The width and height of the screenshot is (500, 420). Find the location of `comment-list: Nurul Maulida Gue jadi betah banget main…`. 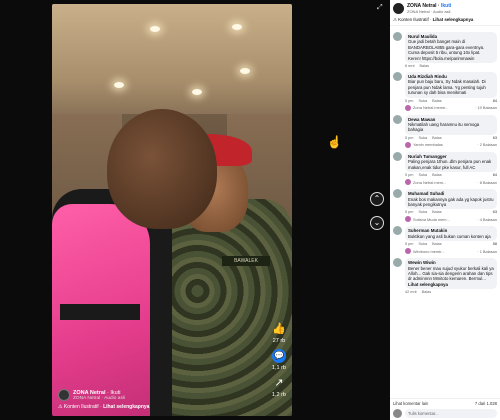

comment-list: Nurul Maulida Gue jadi betah banget main… is located at coordinates (445, 161).